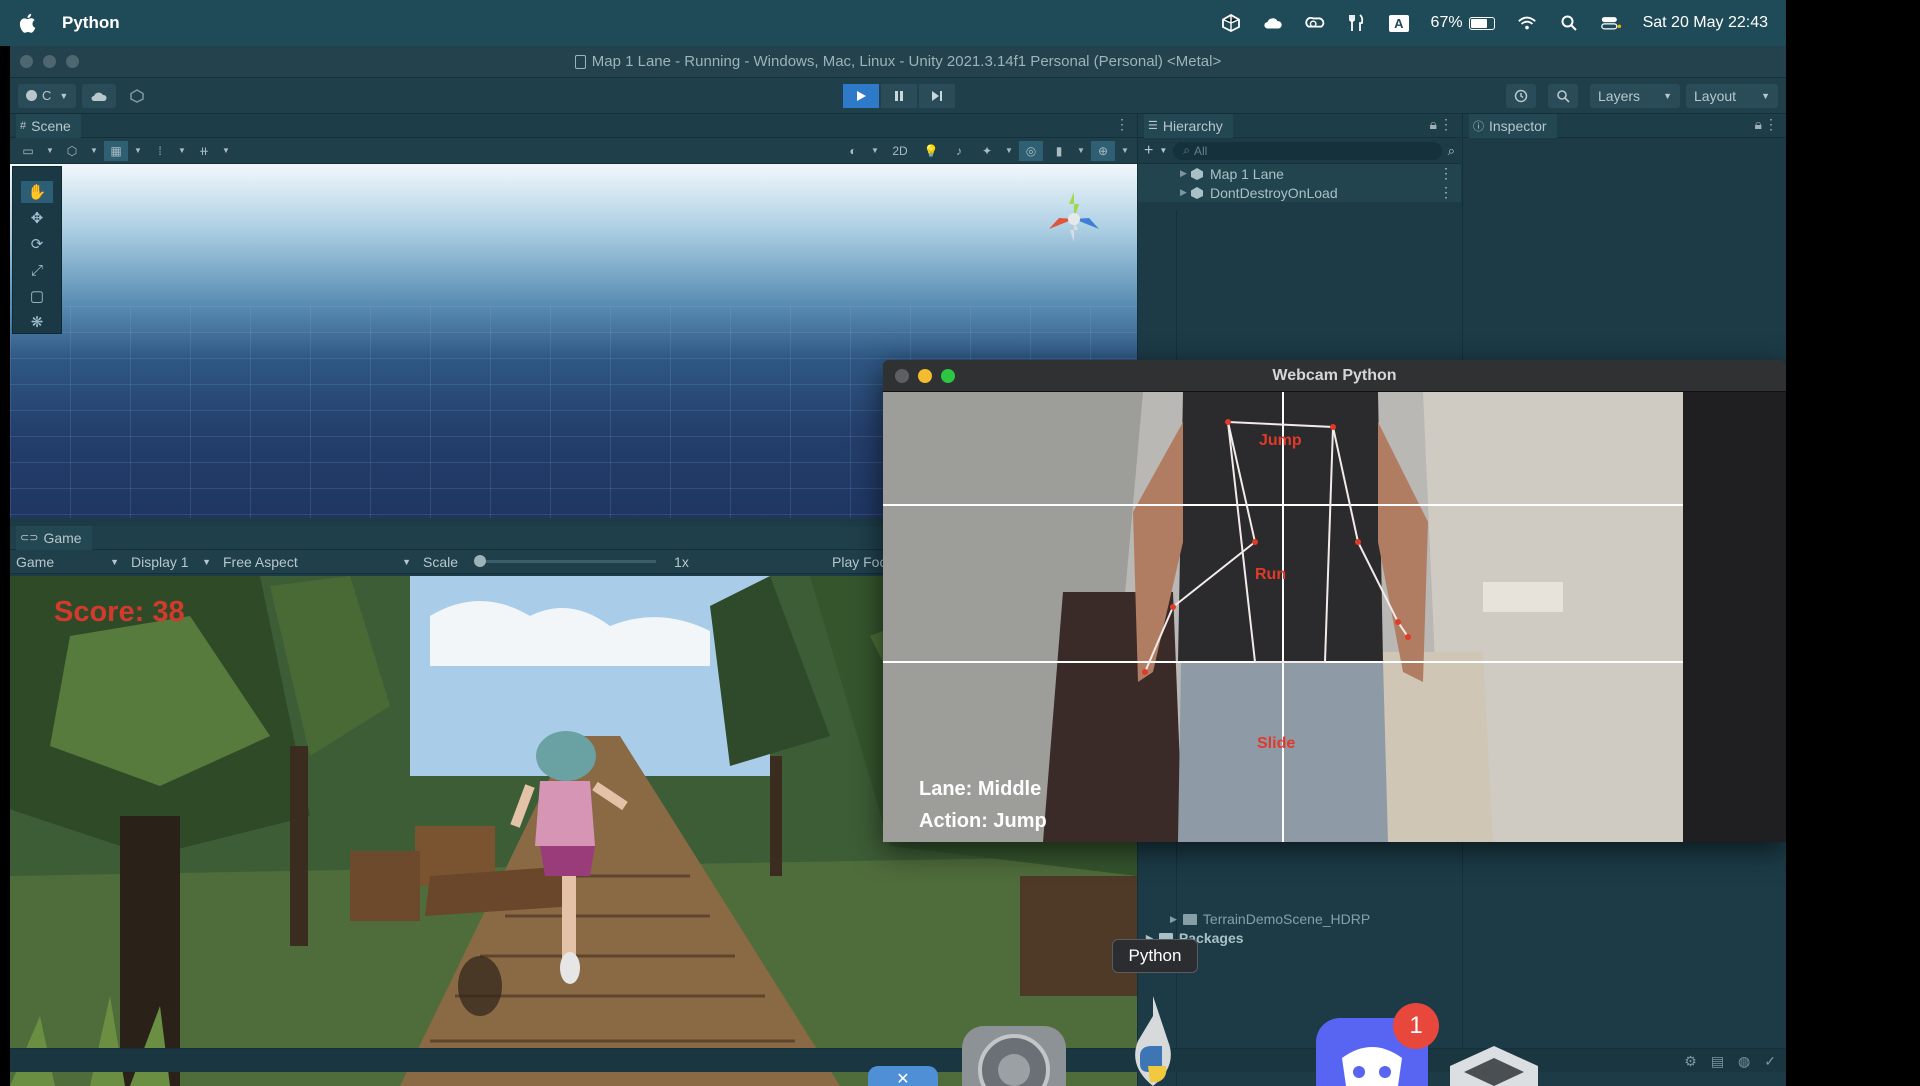 The width and height of the screenshot is (1920, 1086). Describe the element at coordinates (28, 23) in the screenshot. I see `apple-menu-icon` at that location.